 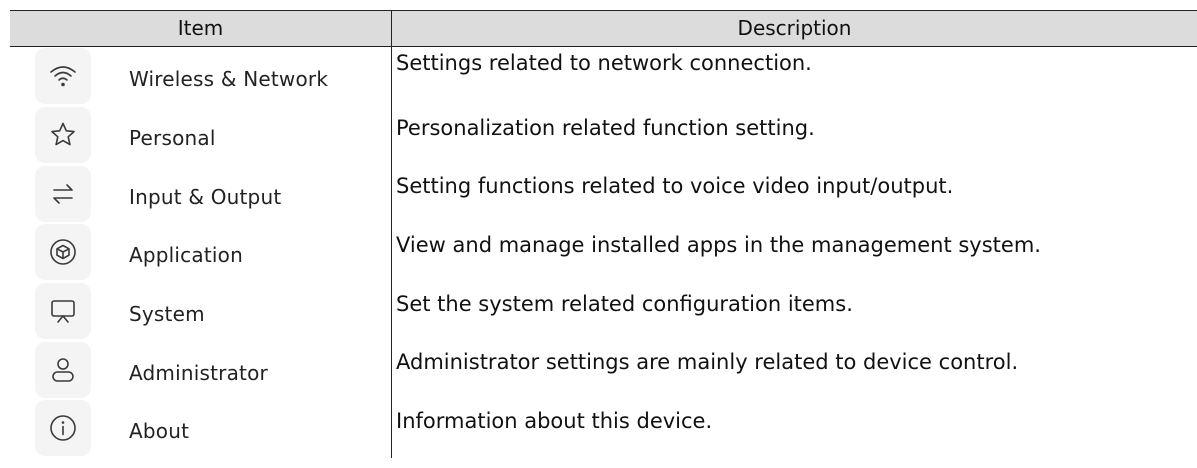 What do you see at coordinates (62, 311) in the screenshot?
I see `monitor-icon` at bounding box center [62, 311].